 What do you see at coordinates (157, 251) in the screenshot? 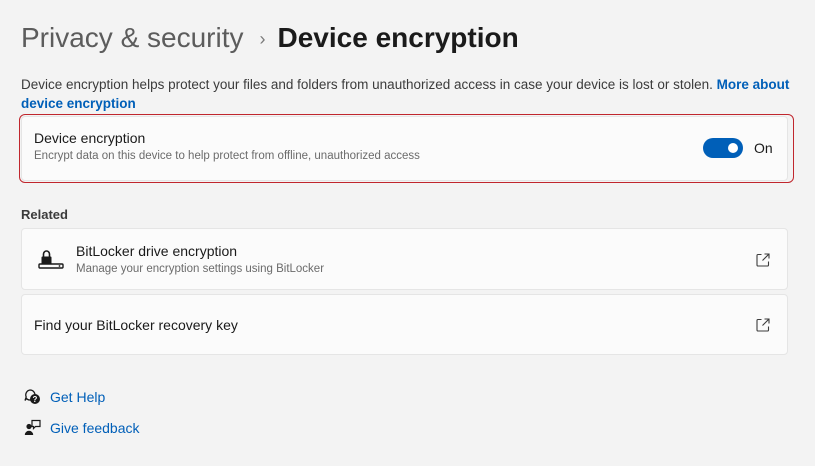
I see `bitlocker-drive-encryption-title: BitLocker drive encryption` at bounding box center [157, 251].